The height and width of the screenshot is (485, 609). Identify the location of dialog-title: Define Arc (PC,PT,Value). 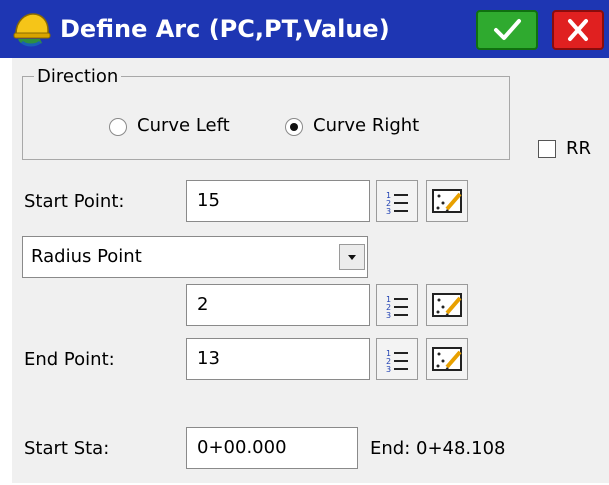
(225, 29).